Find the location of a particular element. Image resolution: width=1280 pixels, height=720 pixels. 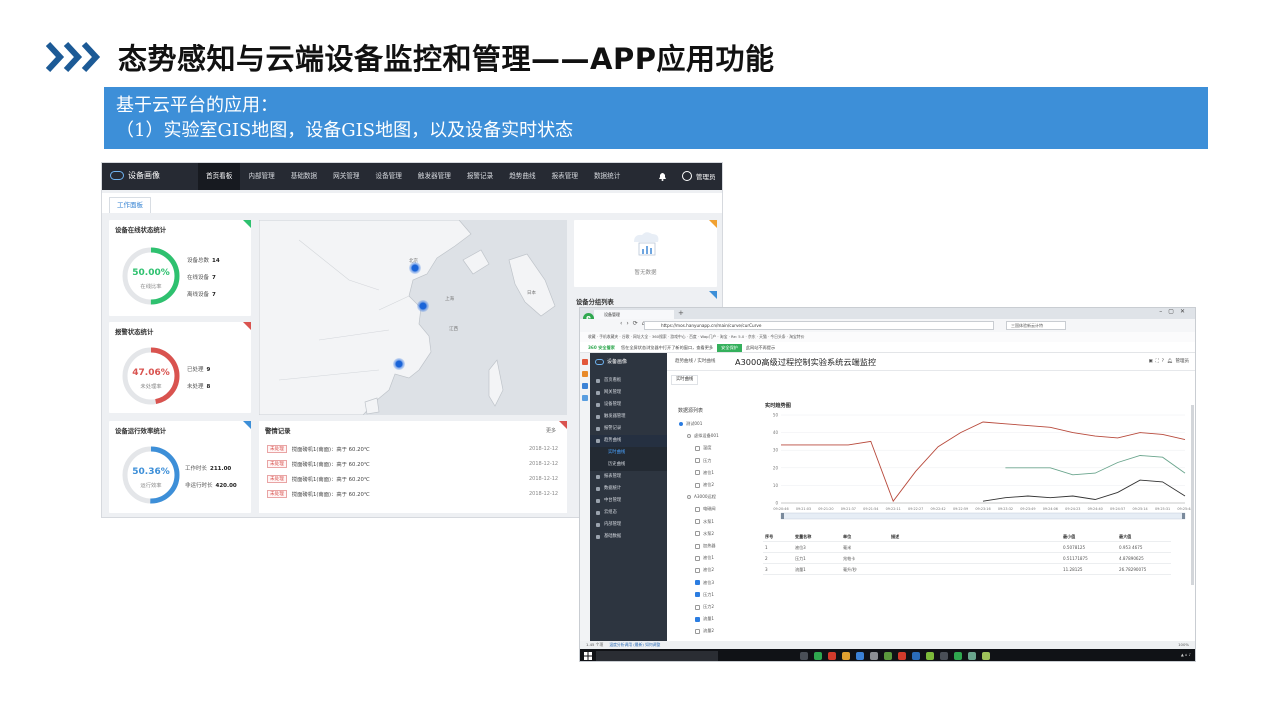

gis-map: 北京 上海 江西 日本 is located at coordinates (413, 317).